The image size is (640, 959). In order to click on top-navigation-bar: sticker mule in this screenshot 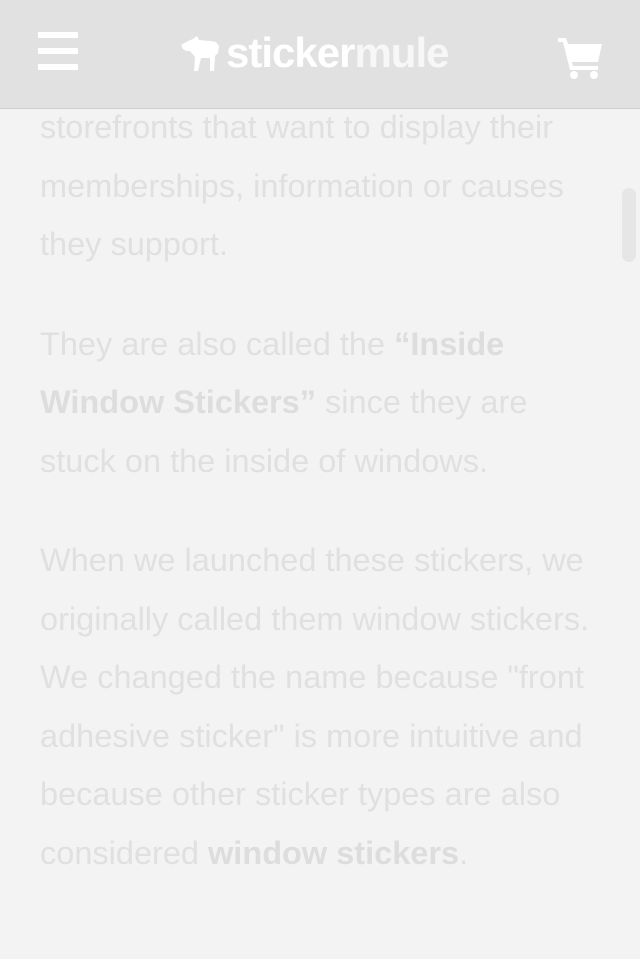, I will do `click(320, 54)`.